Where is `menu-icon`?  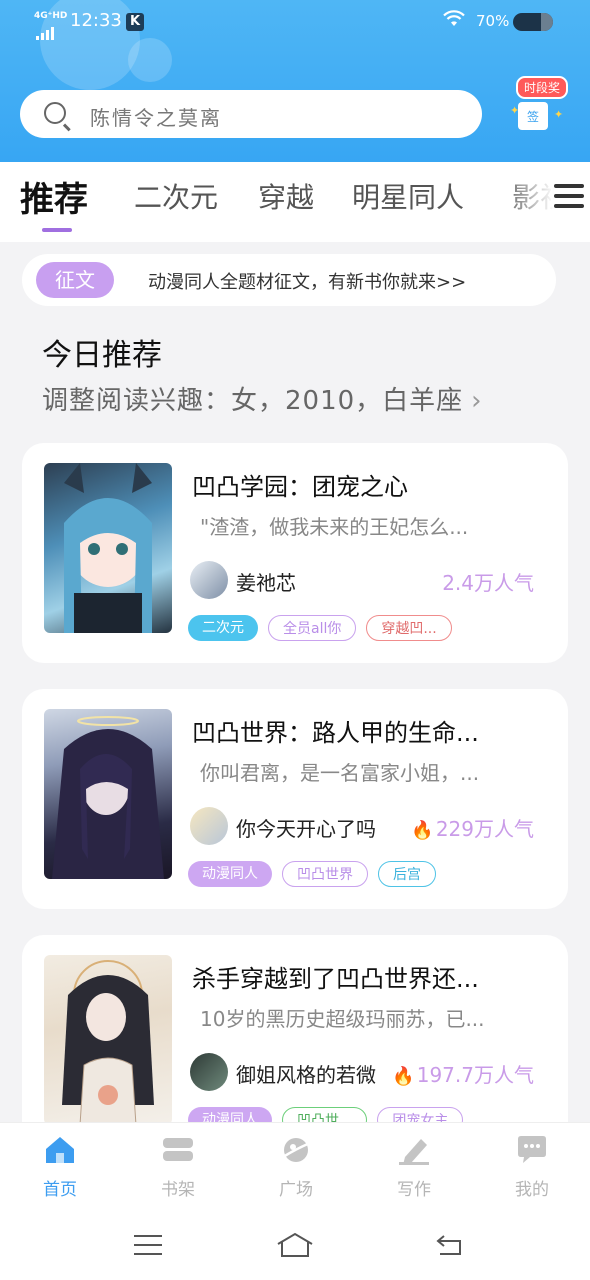 menu-icon is located at coordinates (569, 199).